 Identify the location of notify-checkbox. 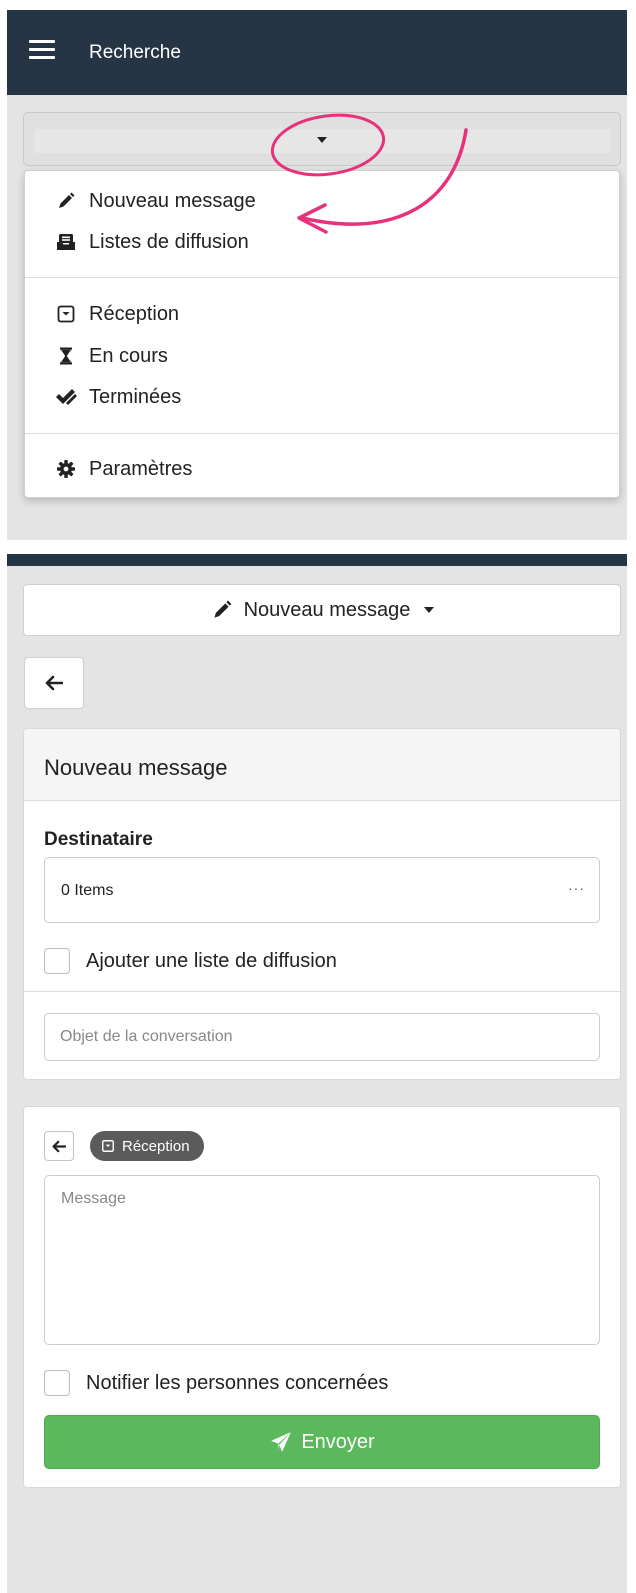
(57, 1383).